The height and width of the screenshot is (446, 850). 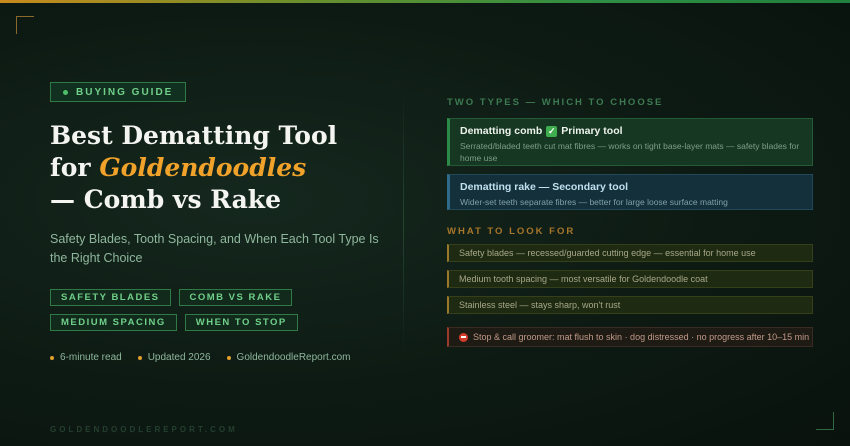 I want to click on title-line-2-accent: Goldendoodles, so click(x=203, y=167).